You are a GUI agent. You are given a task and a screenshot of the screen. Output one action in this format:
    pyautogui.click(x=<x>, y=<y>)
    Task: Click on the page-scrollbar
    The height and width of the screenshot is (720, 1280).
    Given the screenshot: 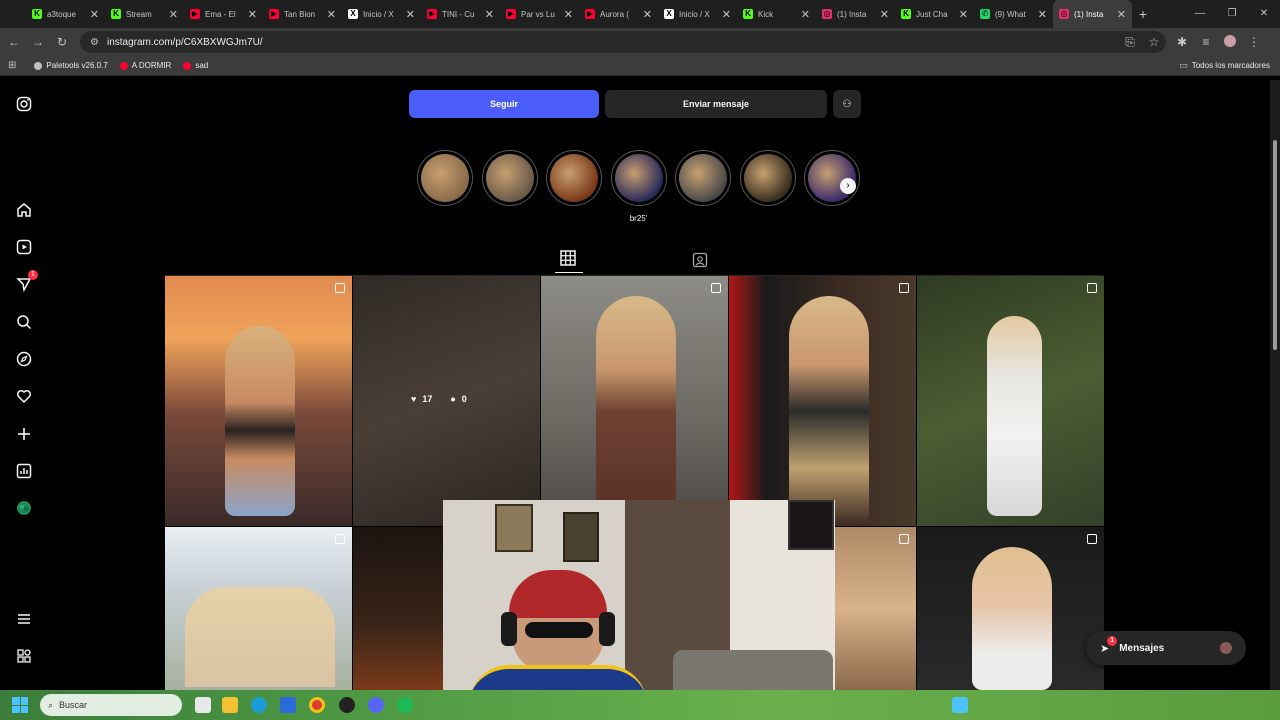 What is the action you would take?
    pyautogui.click(x=1275, y=385)
    